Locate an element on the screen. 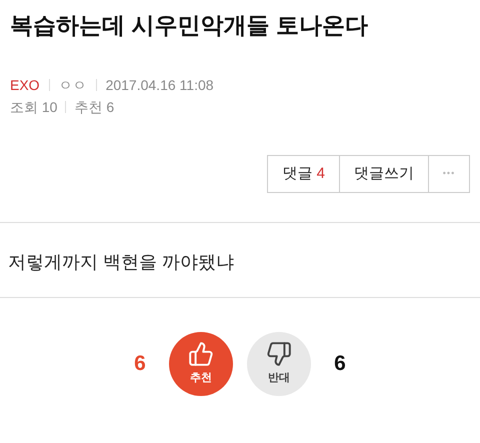  downvote-button: 반대 is located at coordinates (279, 364).